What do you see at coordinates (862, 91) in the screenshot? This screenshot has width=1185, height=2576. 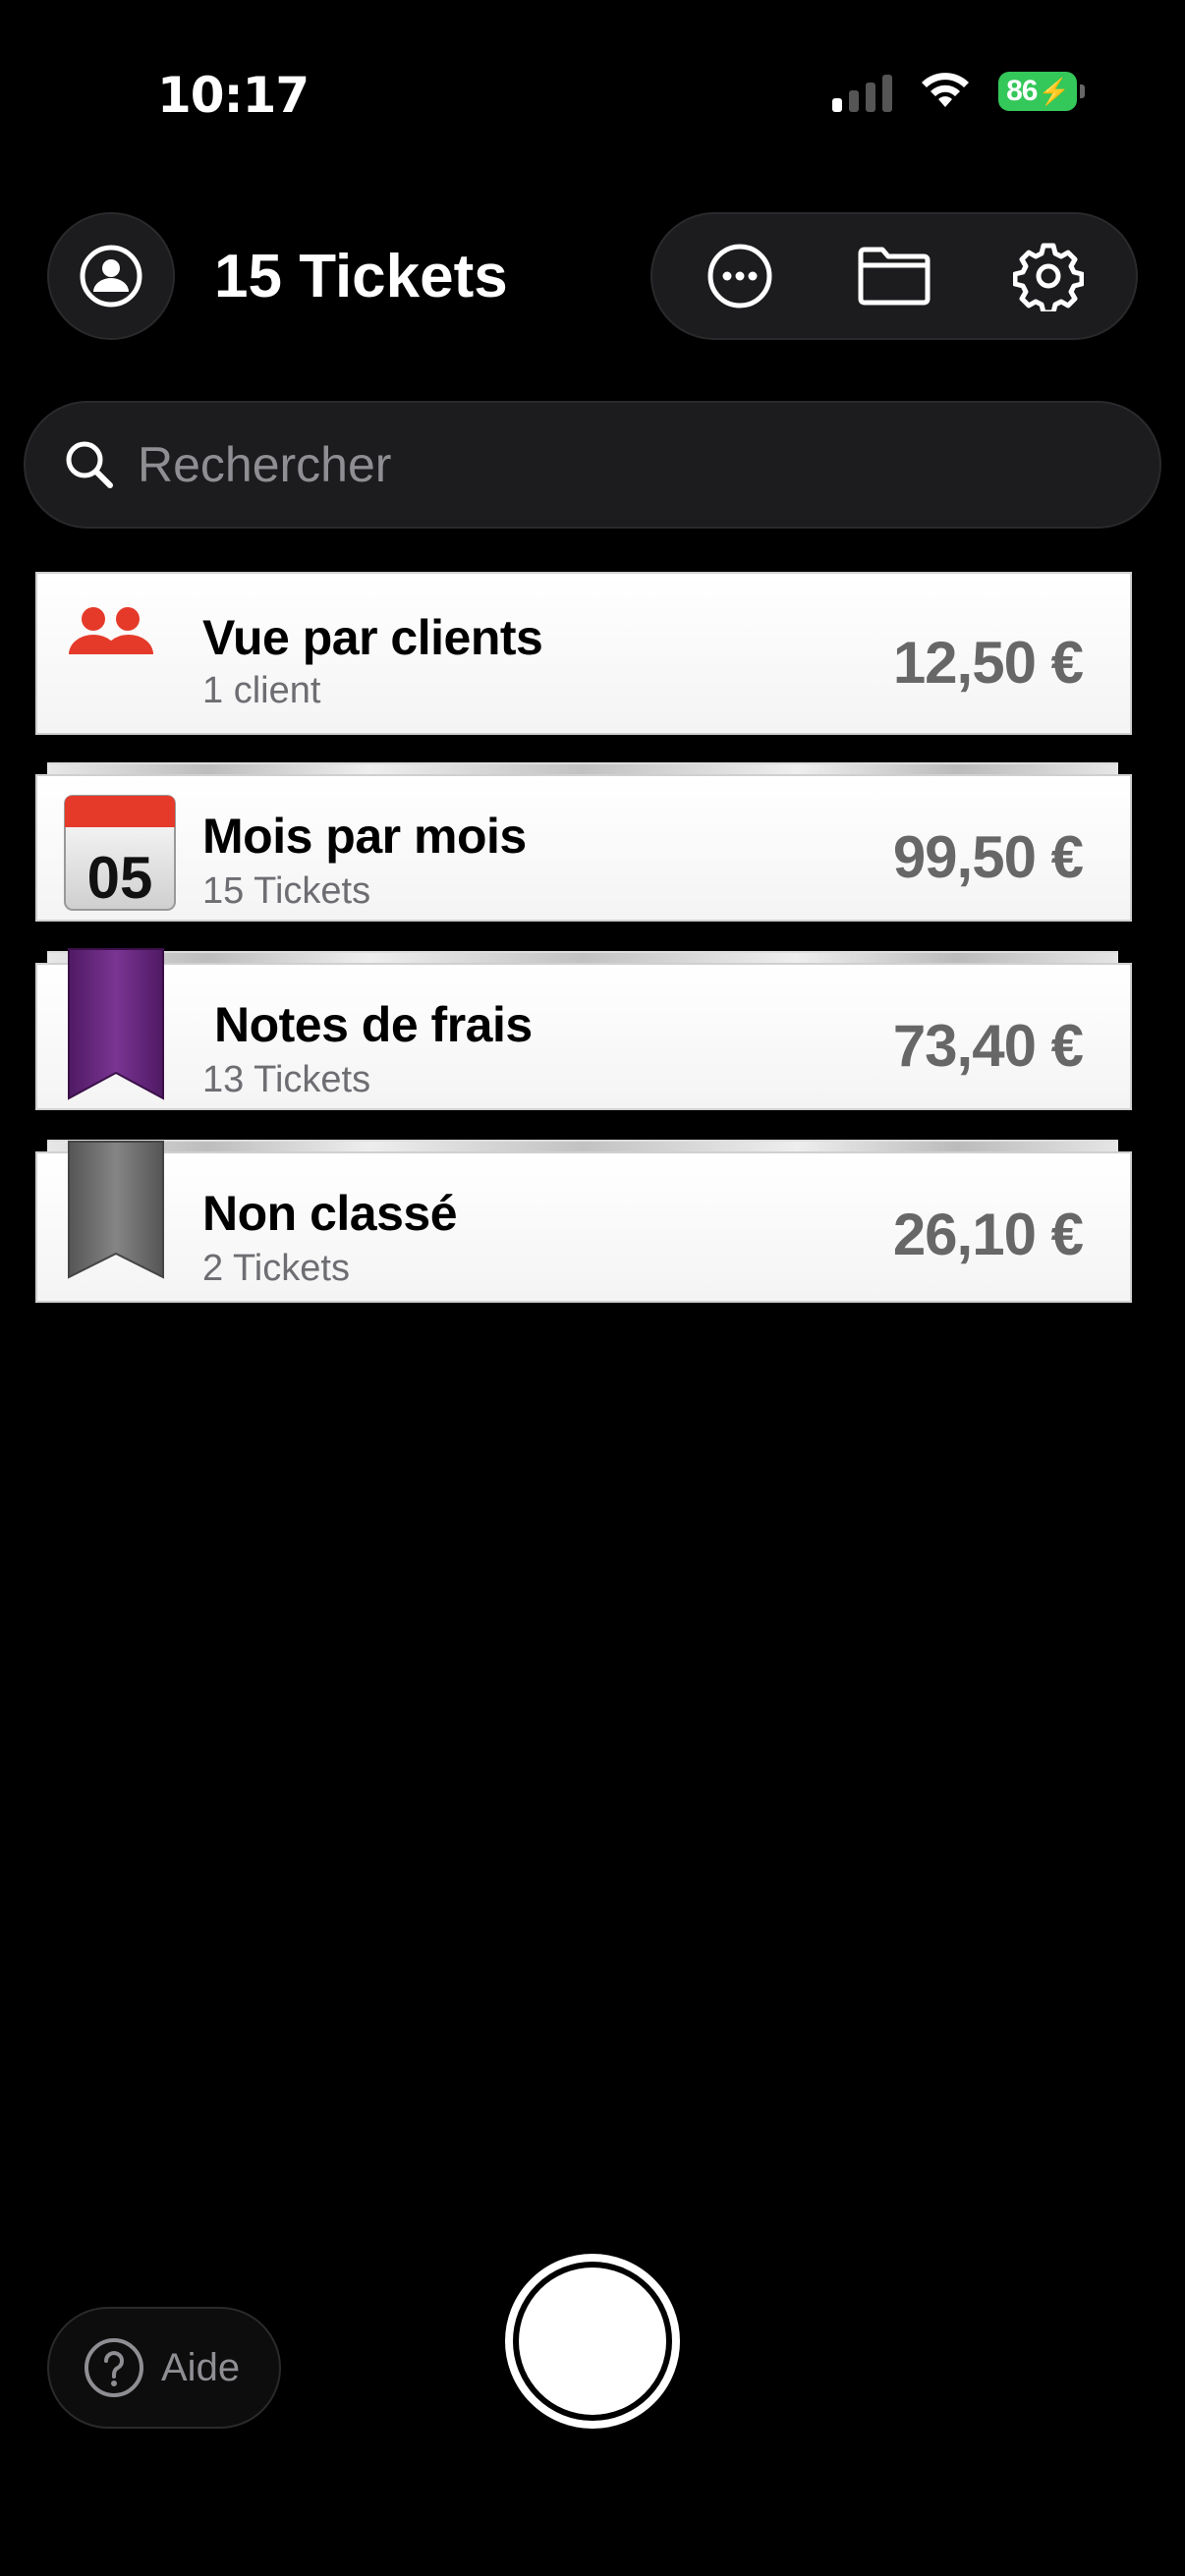 I see `cellular-signal-icon` at bounding box center [862, 91].